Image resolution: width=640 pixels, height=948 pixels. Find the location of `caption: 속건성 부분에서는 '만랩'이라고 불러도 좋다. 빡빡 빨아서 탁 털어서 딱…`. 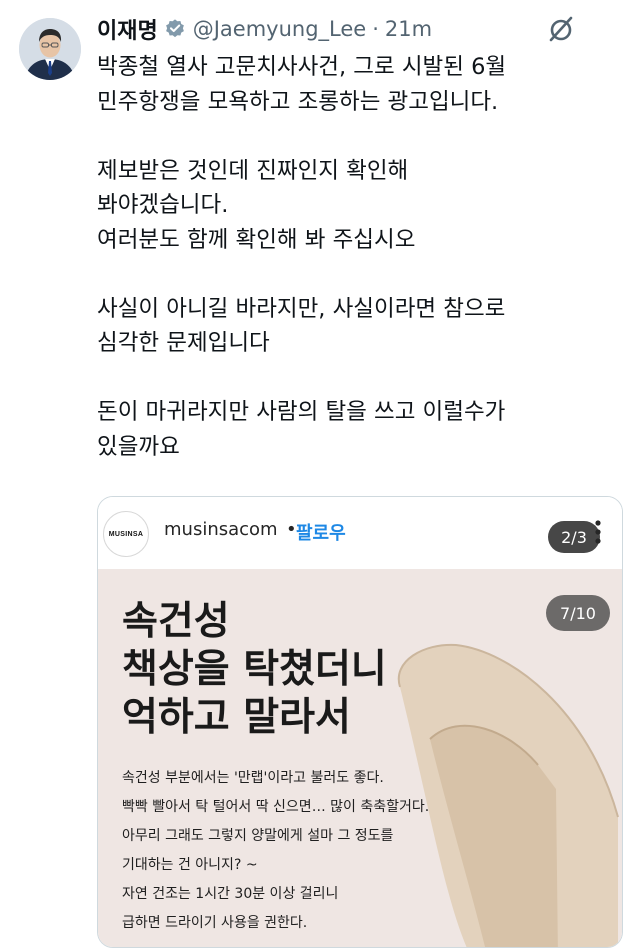

caption: 속건성 부분에서는 '만랩'이라고 불러도 좋다. 빡빡 빨아서 탁 털어서 딱… is located at coordinates (312, 854).